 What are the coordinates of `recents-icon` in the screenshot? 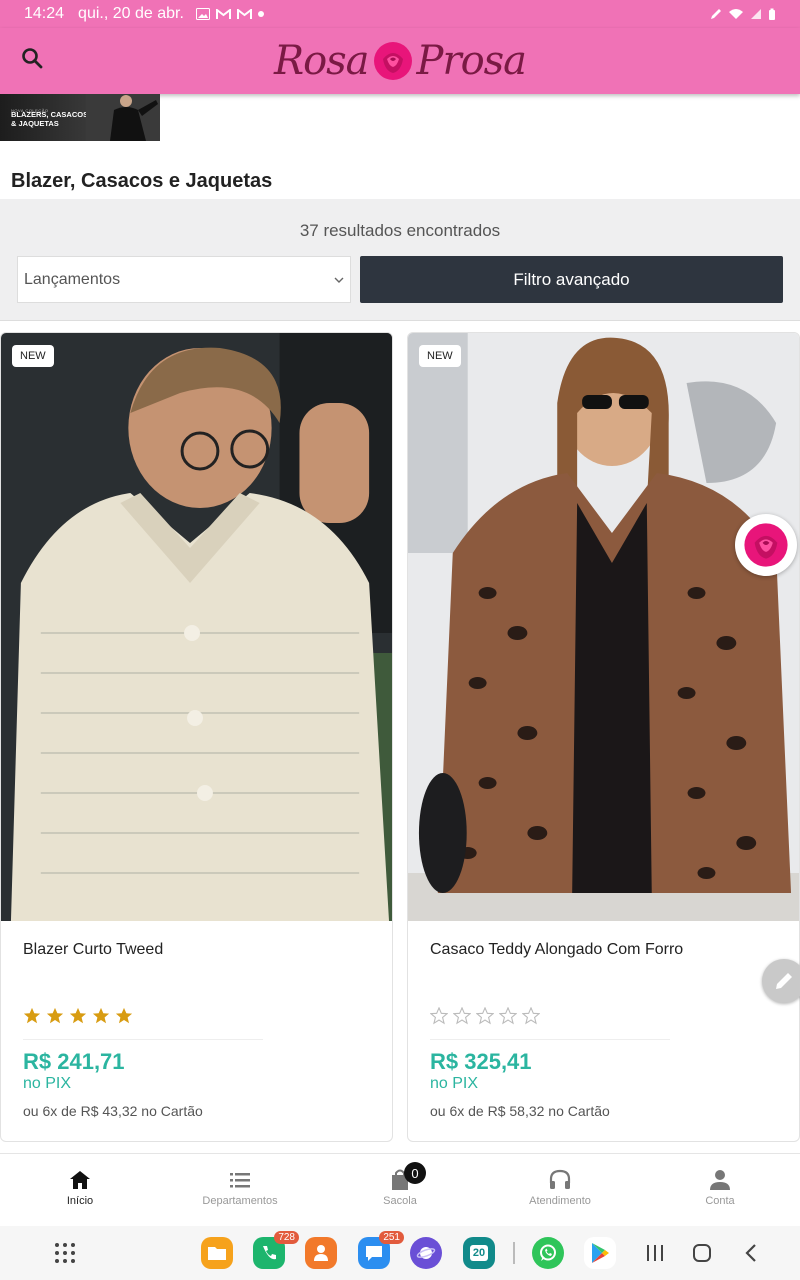 It's located at (655, 1253).